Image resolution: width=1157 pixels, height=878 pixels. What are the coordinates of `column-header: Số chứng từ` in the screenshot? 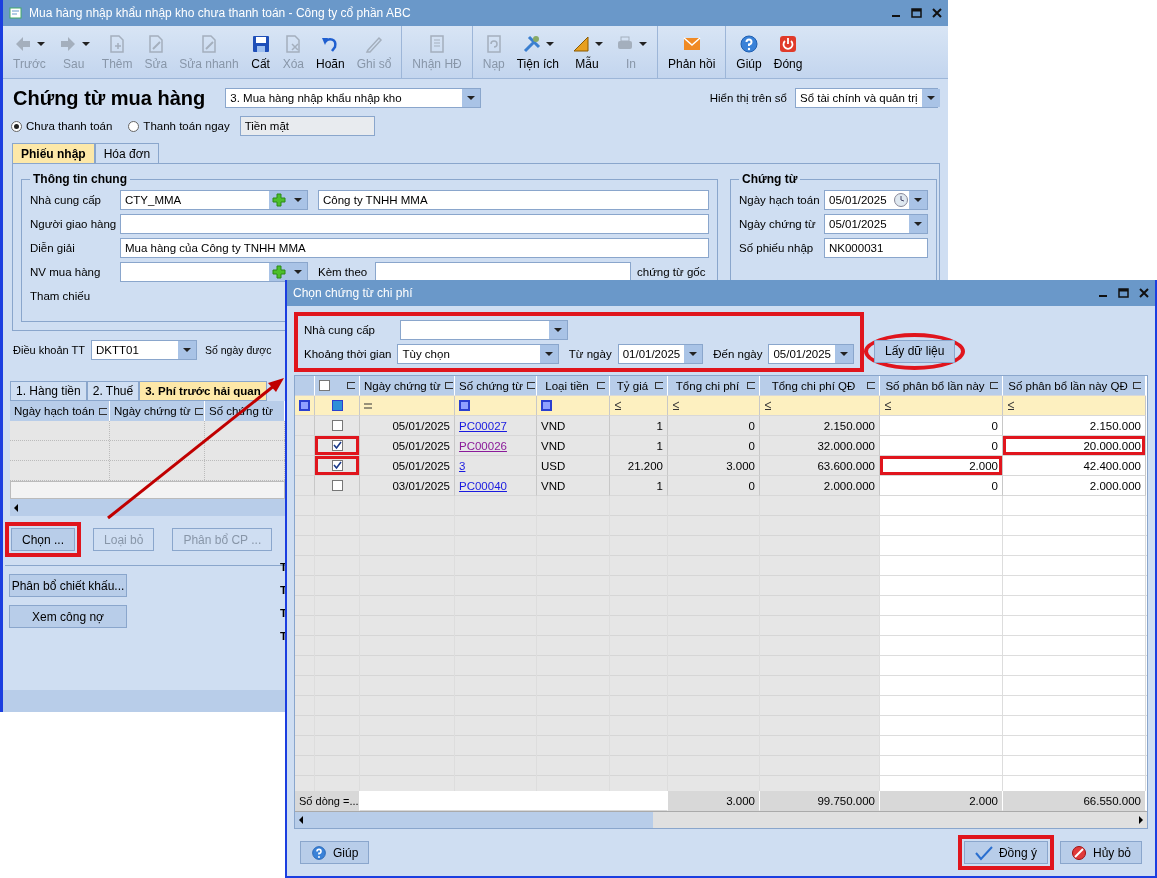 It's located at (496, 386).